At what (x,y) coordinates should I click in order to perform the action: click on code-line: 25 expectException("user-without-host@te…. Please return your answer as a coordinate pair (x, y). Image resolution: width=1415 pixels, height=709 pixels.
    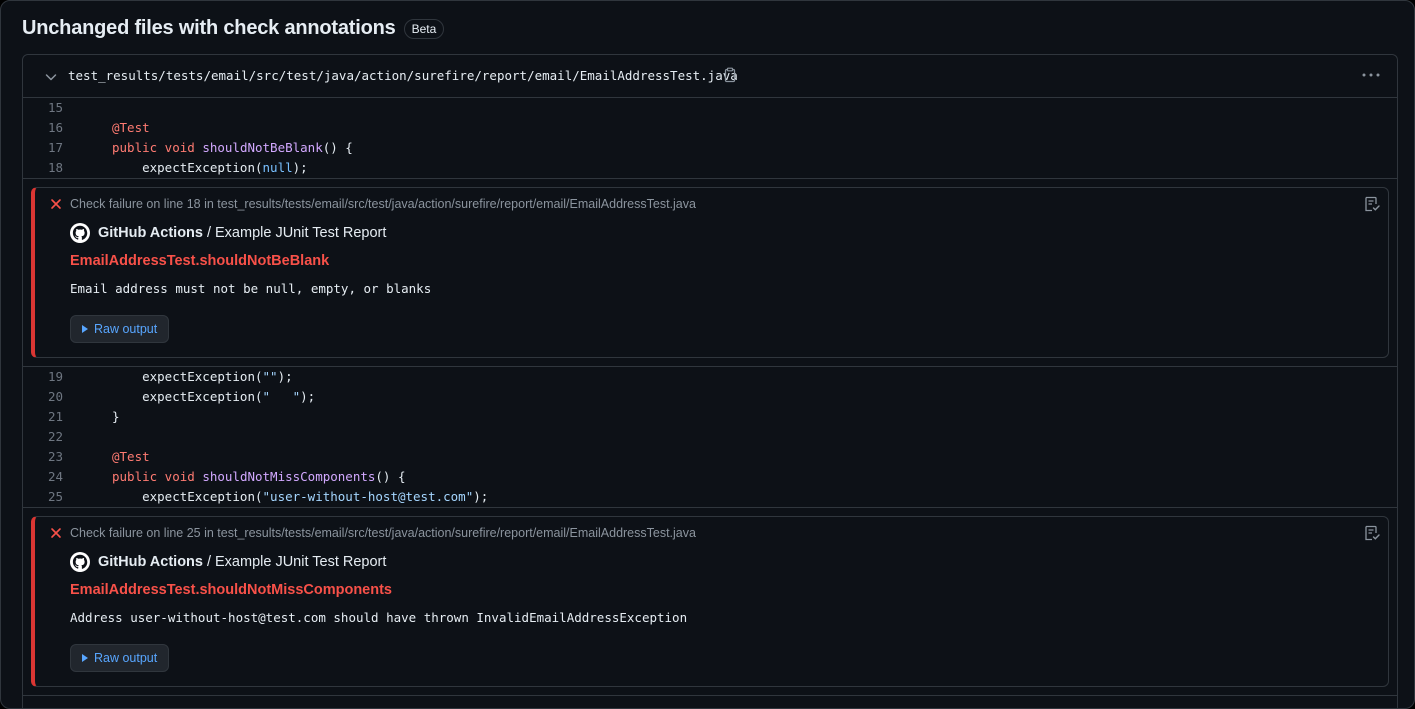
    Looking at the image, I should click on (710, 497).